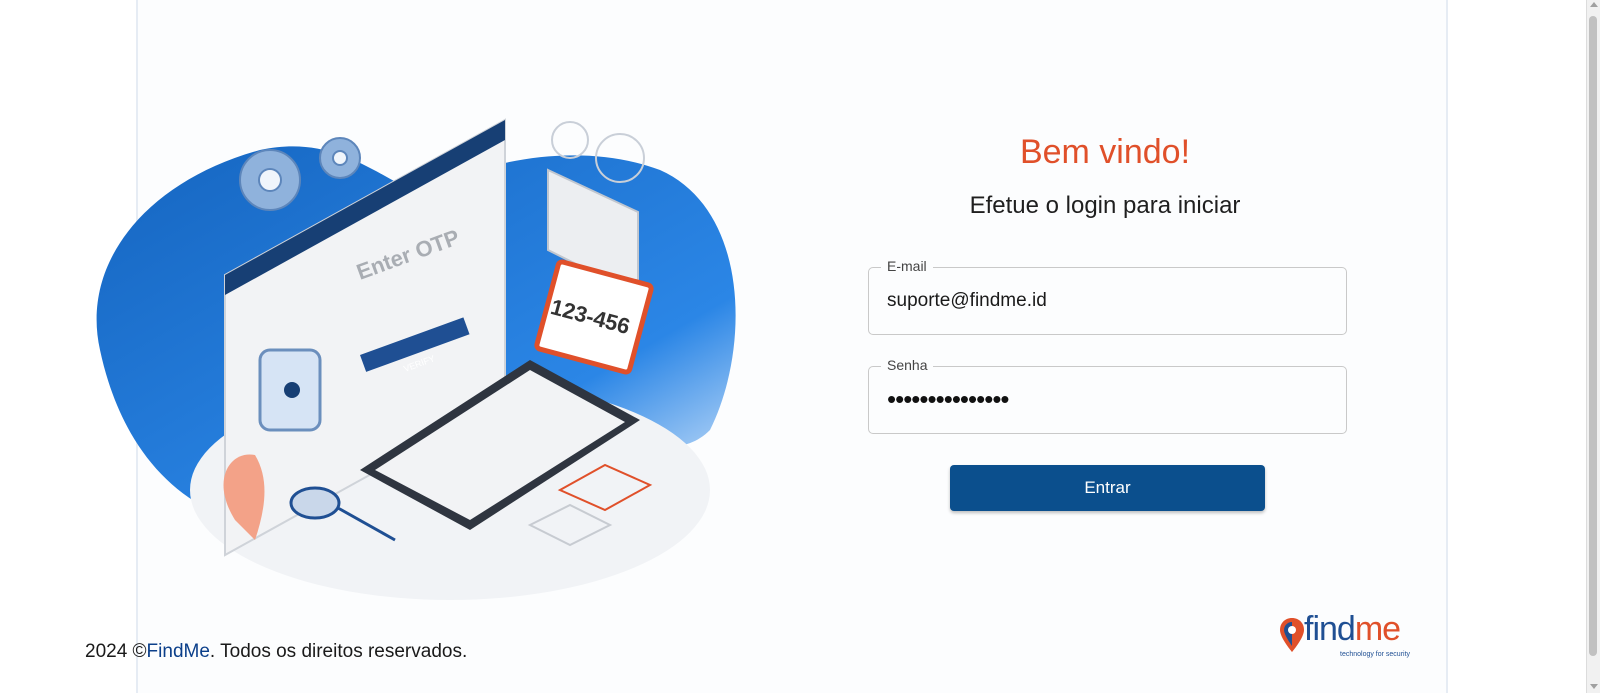  I want to click on footer-rights: . Todos os direitos reservados., so click(338, 651).